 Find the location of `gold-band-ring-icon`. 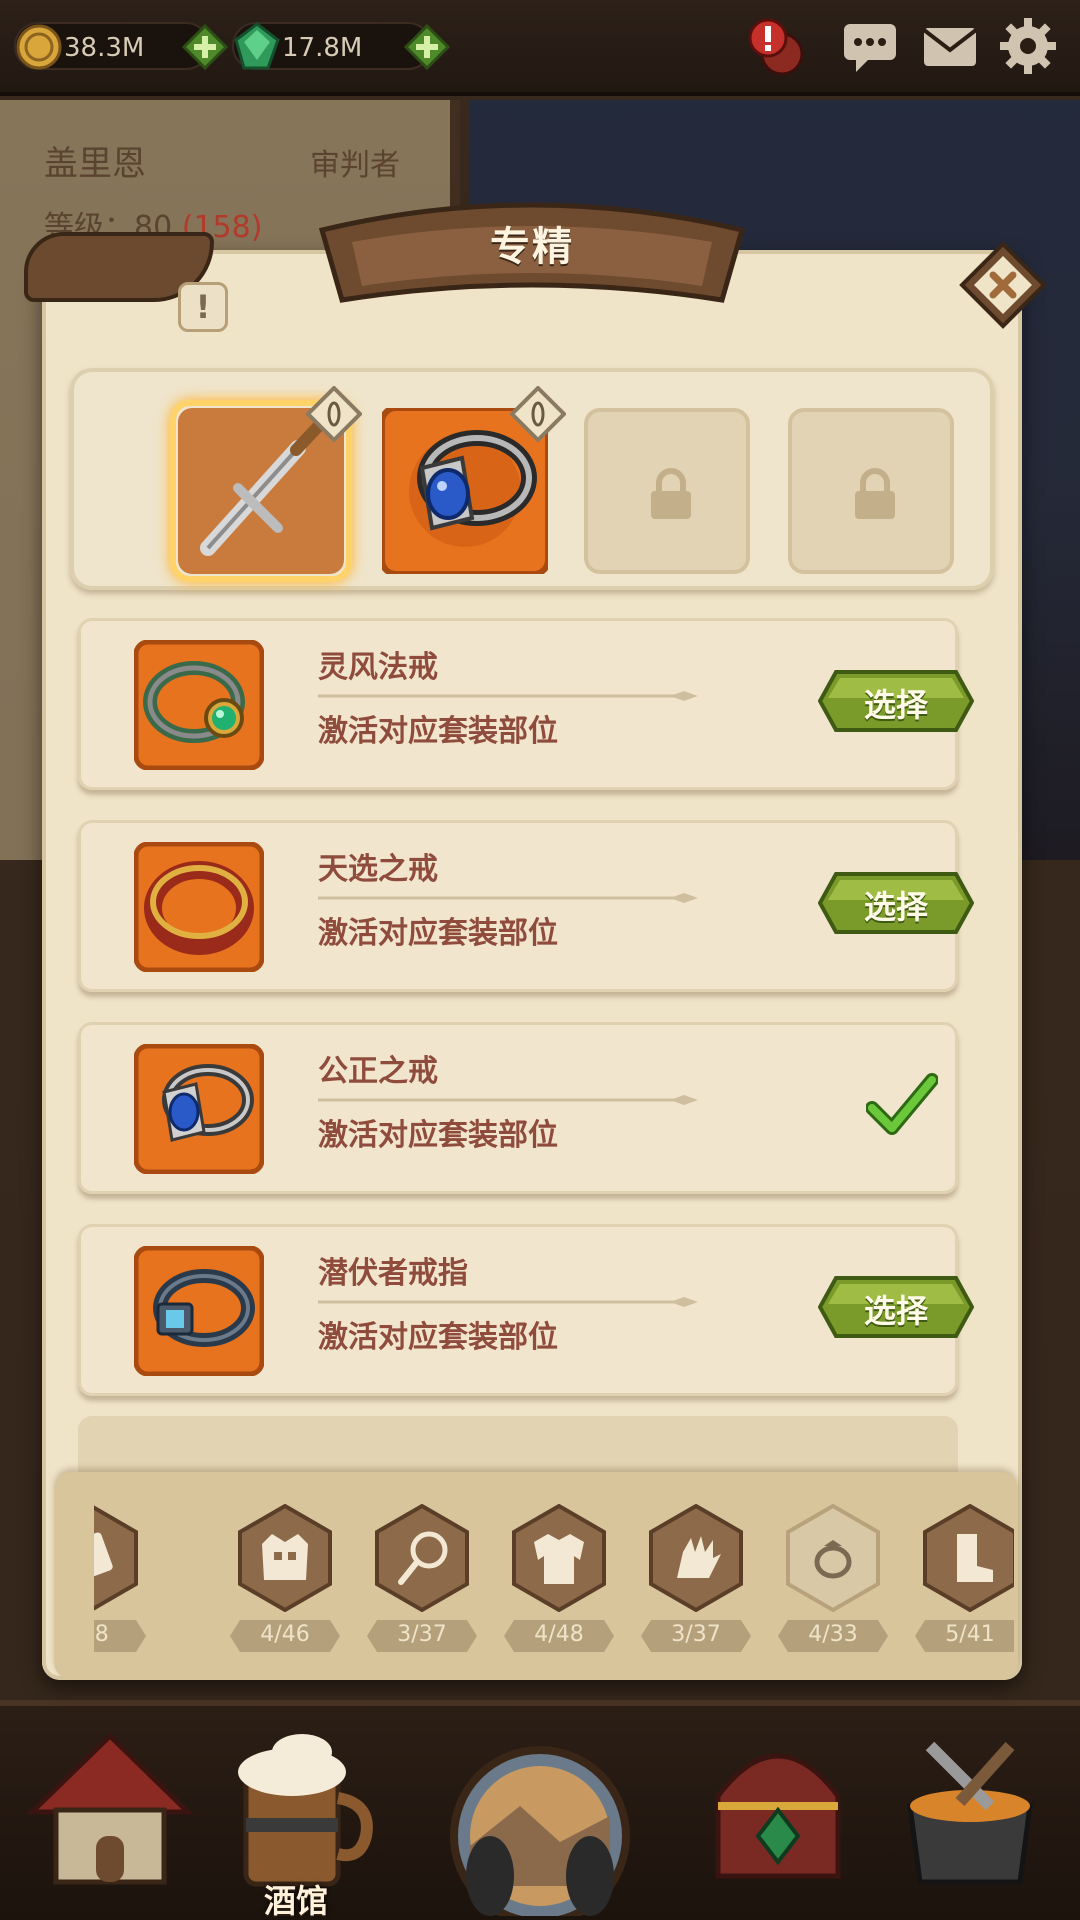

gold-band-ring-icon is located at coordinates (199, 907).